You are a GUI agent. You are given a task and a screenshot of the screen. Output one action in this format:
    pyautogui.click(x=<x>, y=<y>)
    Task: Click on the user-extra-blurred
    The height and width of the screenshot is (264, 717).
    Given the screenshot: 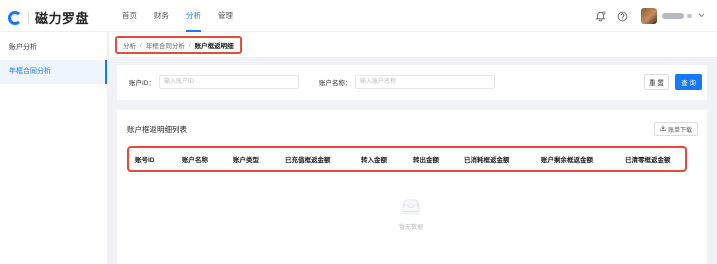 What is the action you would take?
    pyautogui.click(x=689, y=16)
    